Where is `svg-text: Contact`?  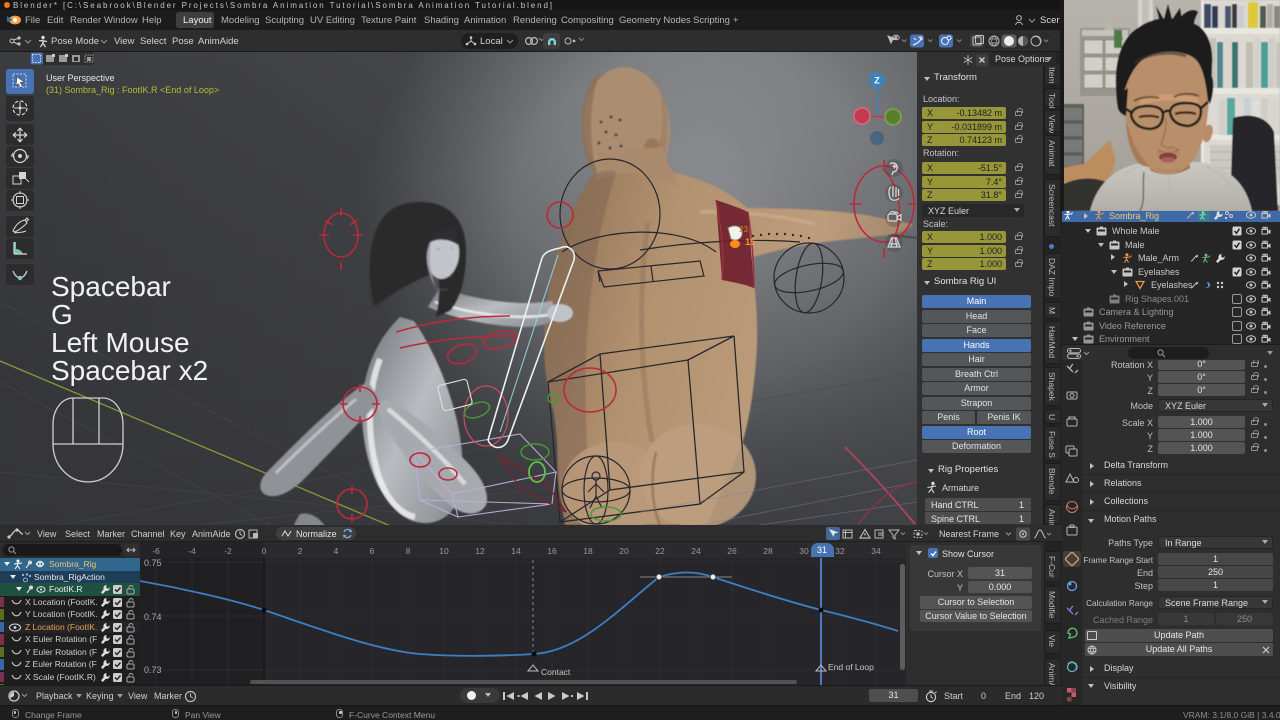
svg-text: Contact is located at coordinates (556, 672).